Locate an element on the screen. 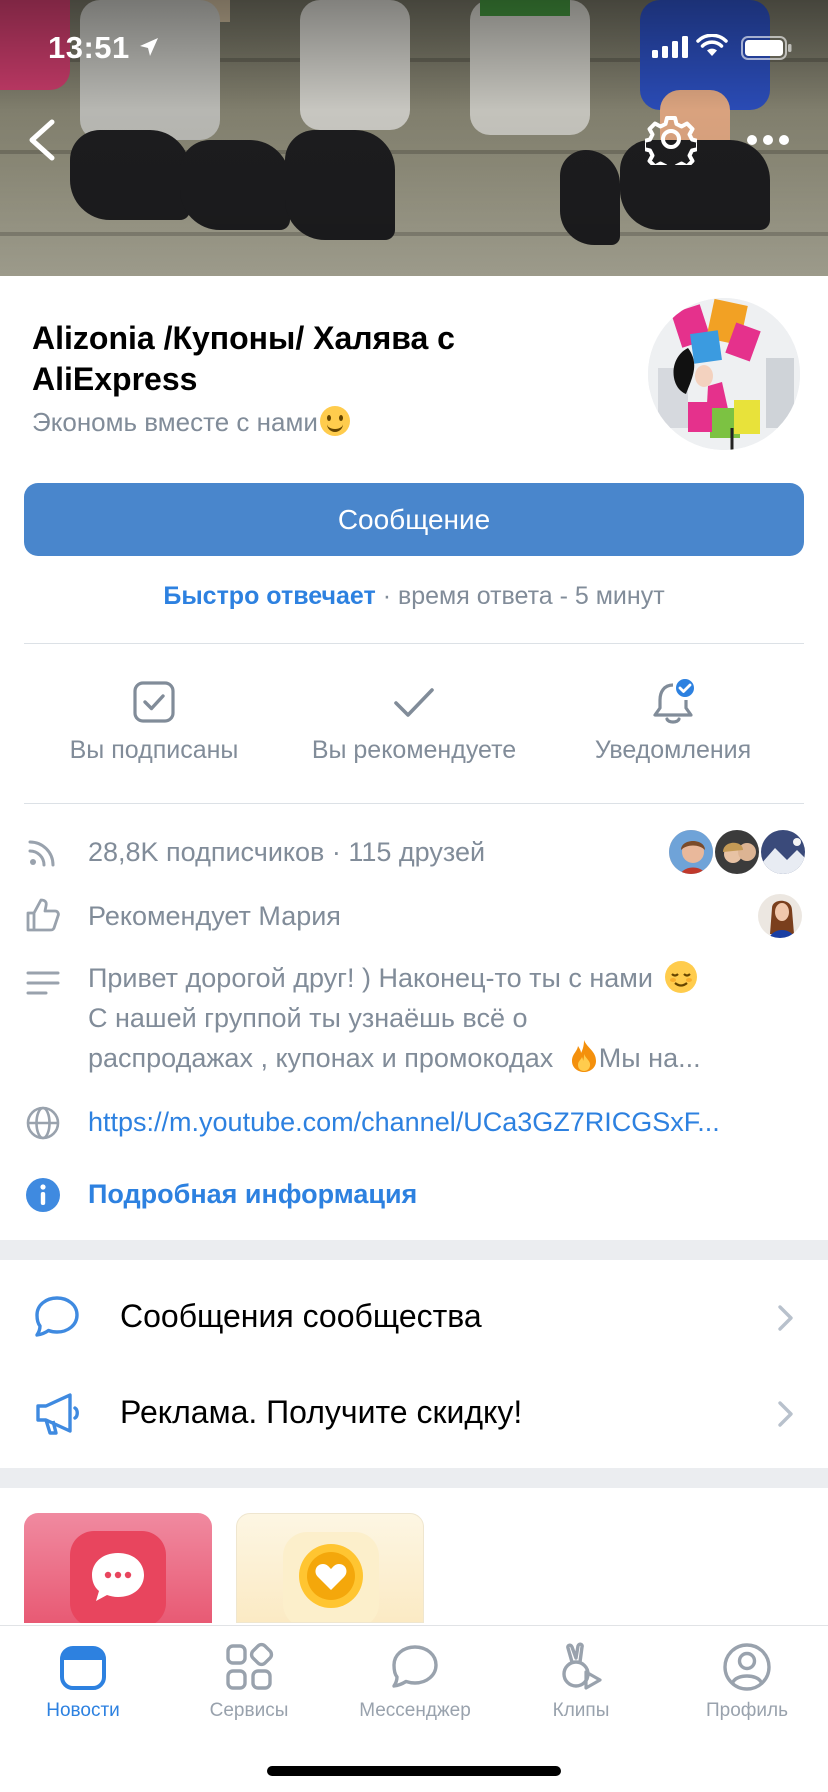 This screenshot has height=1792, width=828. action-buttons: Вы подписаны Вы рекомендуете Уведомления is located at coordinates (414, 725).